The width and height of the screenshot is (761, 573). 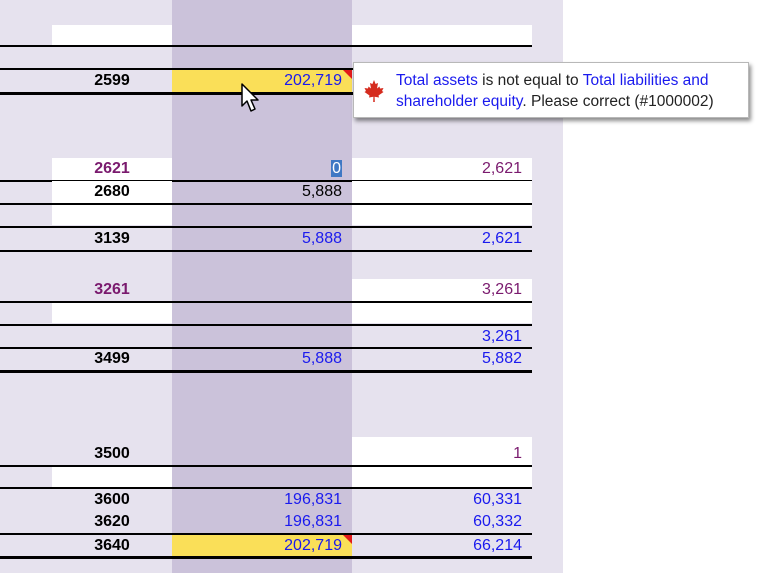 What do you see at coordinates (266, 359) in the screenshot?
I see `table-row: 3499 5,888 5,882` at bounding box center [266, 359].